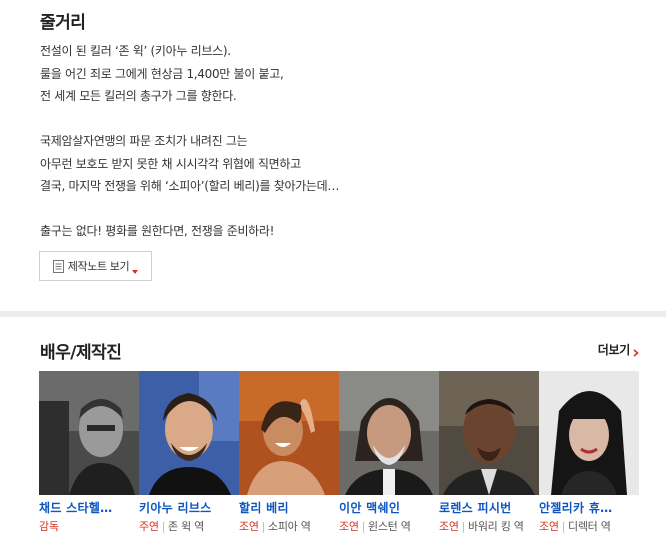 The height and width of the screenshot is (550, 666). Describe the element at coordinates (289, 526) in the screenshot. I see `cast-role-name: 소피아 역` at that location.